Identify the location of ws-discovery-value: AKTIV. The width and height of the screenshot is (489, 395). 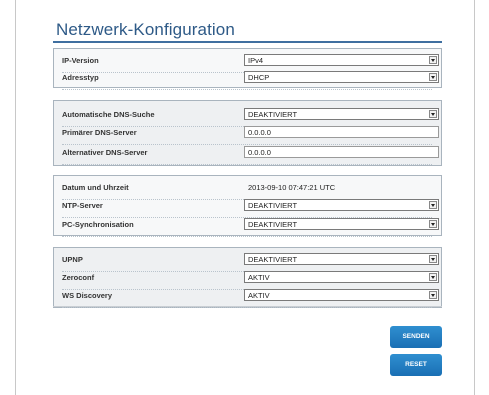
(259, 295).